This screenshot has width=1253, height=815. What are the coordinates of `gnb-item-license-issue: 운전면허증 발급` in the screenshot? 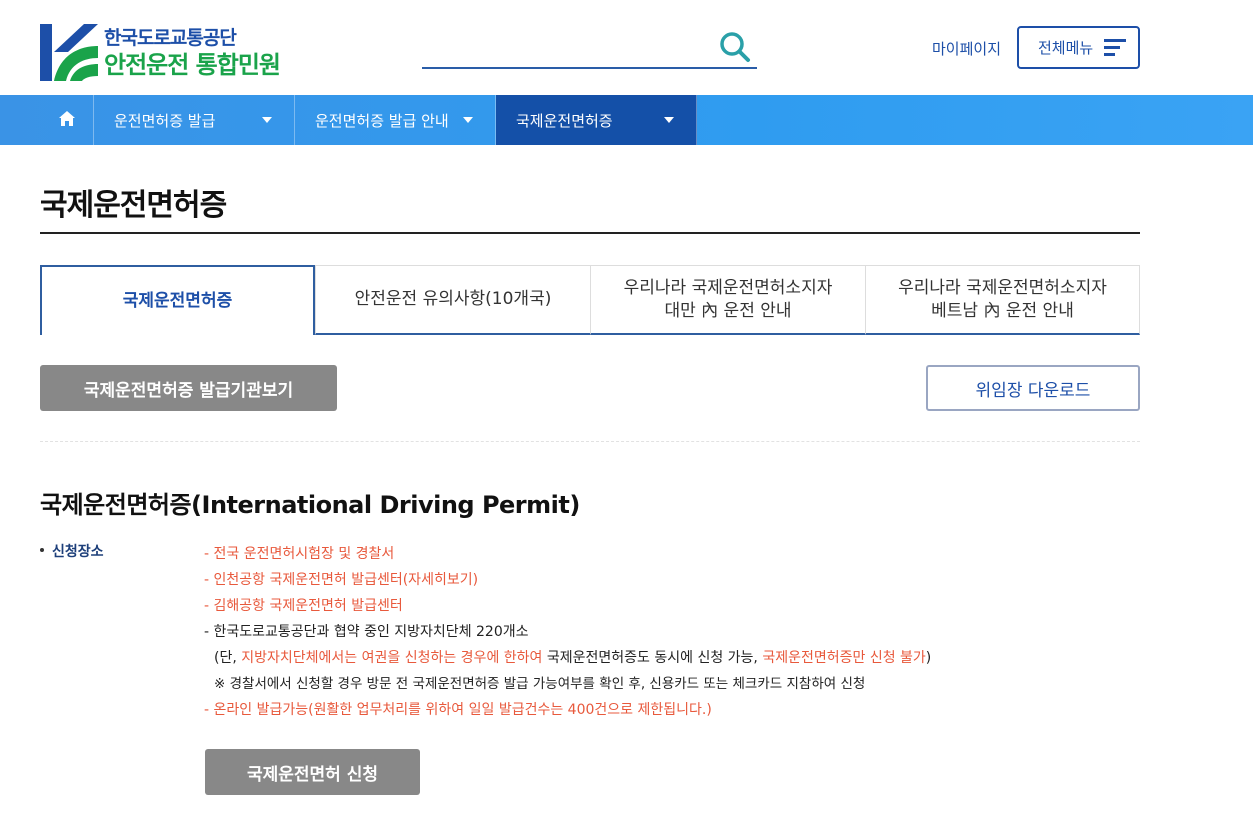 It's located at (194, 120).